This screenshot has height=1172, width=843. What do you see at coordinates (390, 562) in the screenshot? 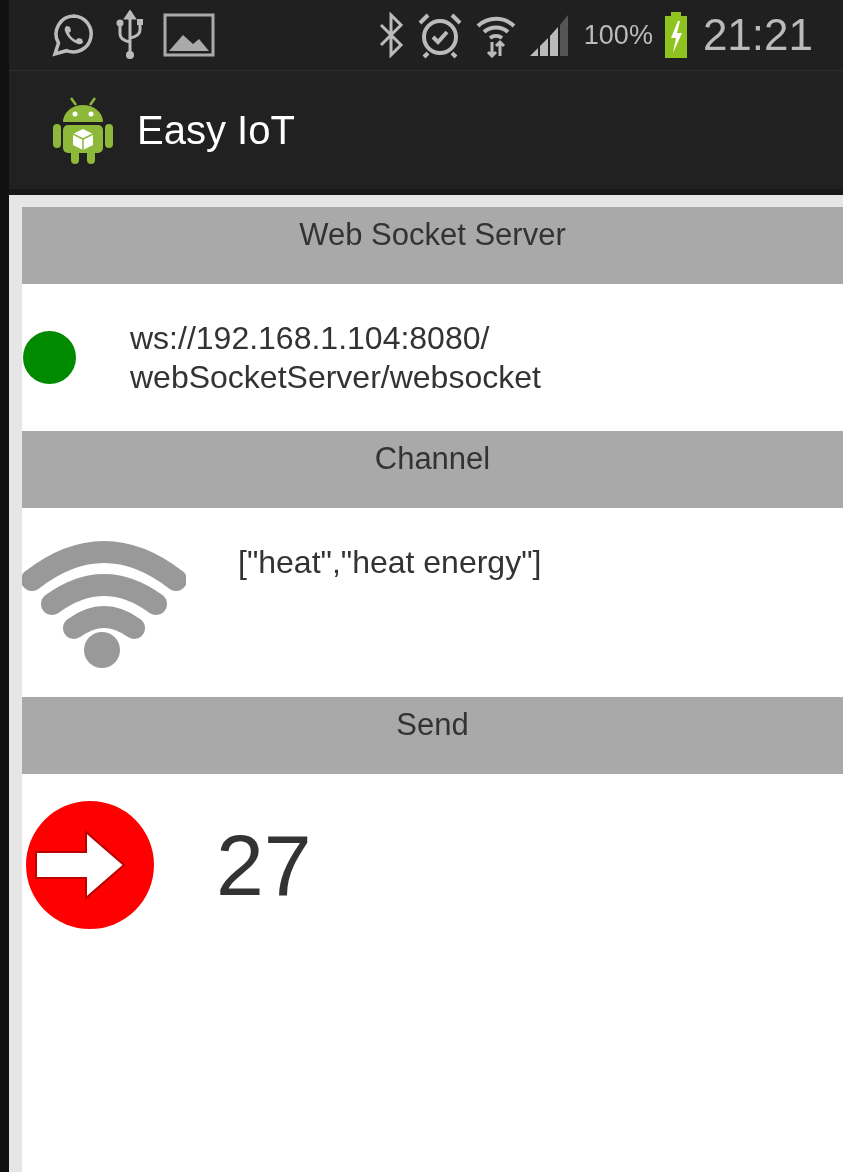
I see `channel-list: ["heat","heat energy"]` at bounding box center [390, 562].